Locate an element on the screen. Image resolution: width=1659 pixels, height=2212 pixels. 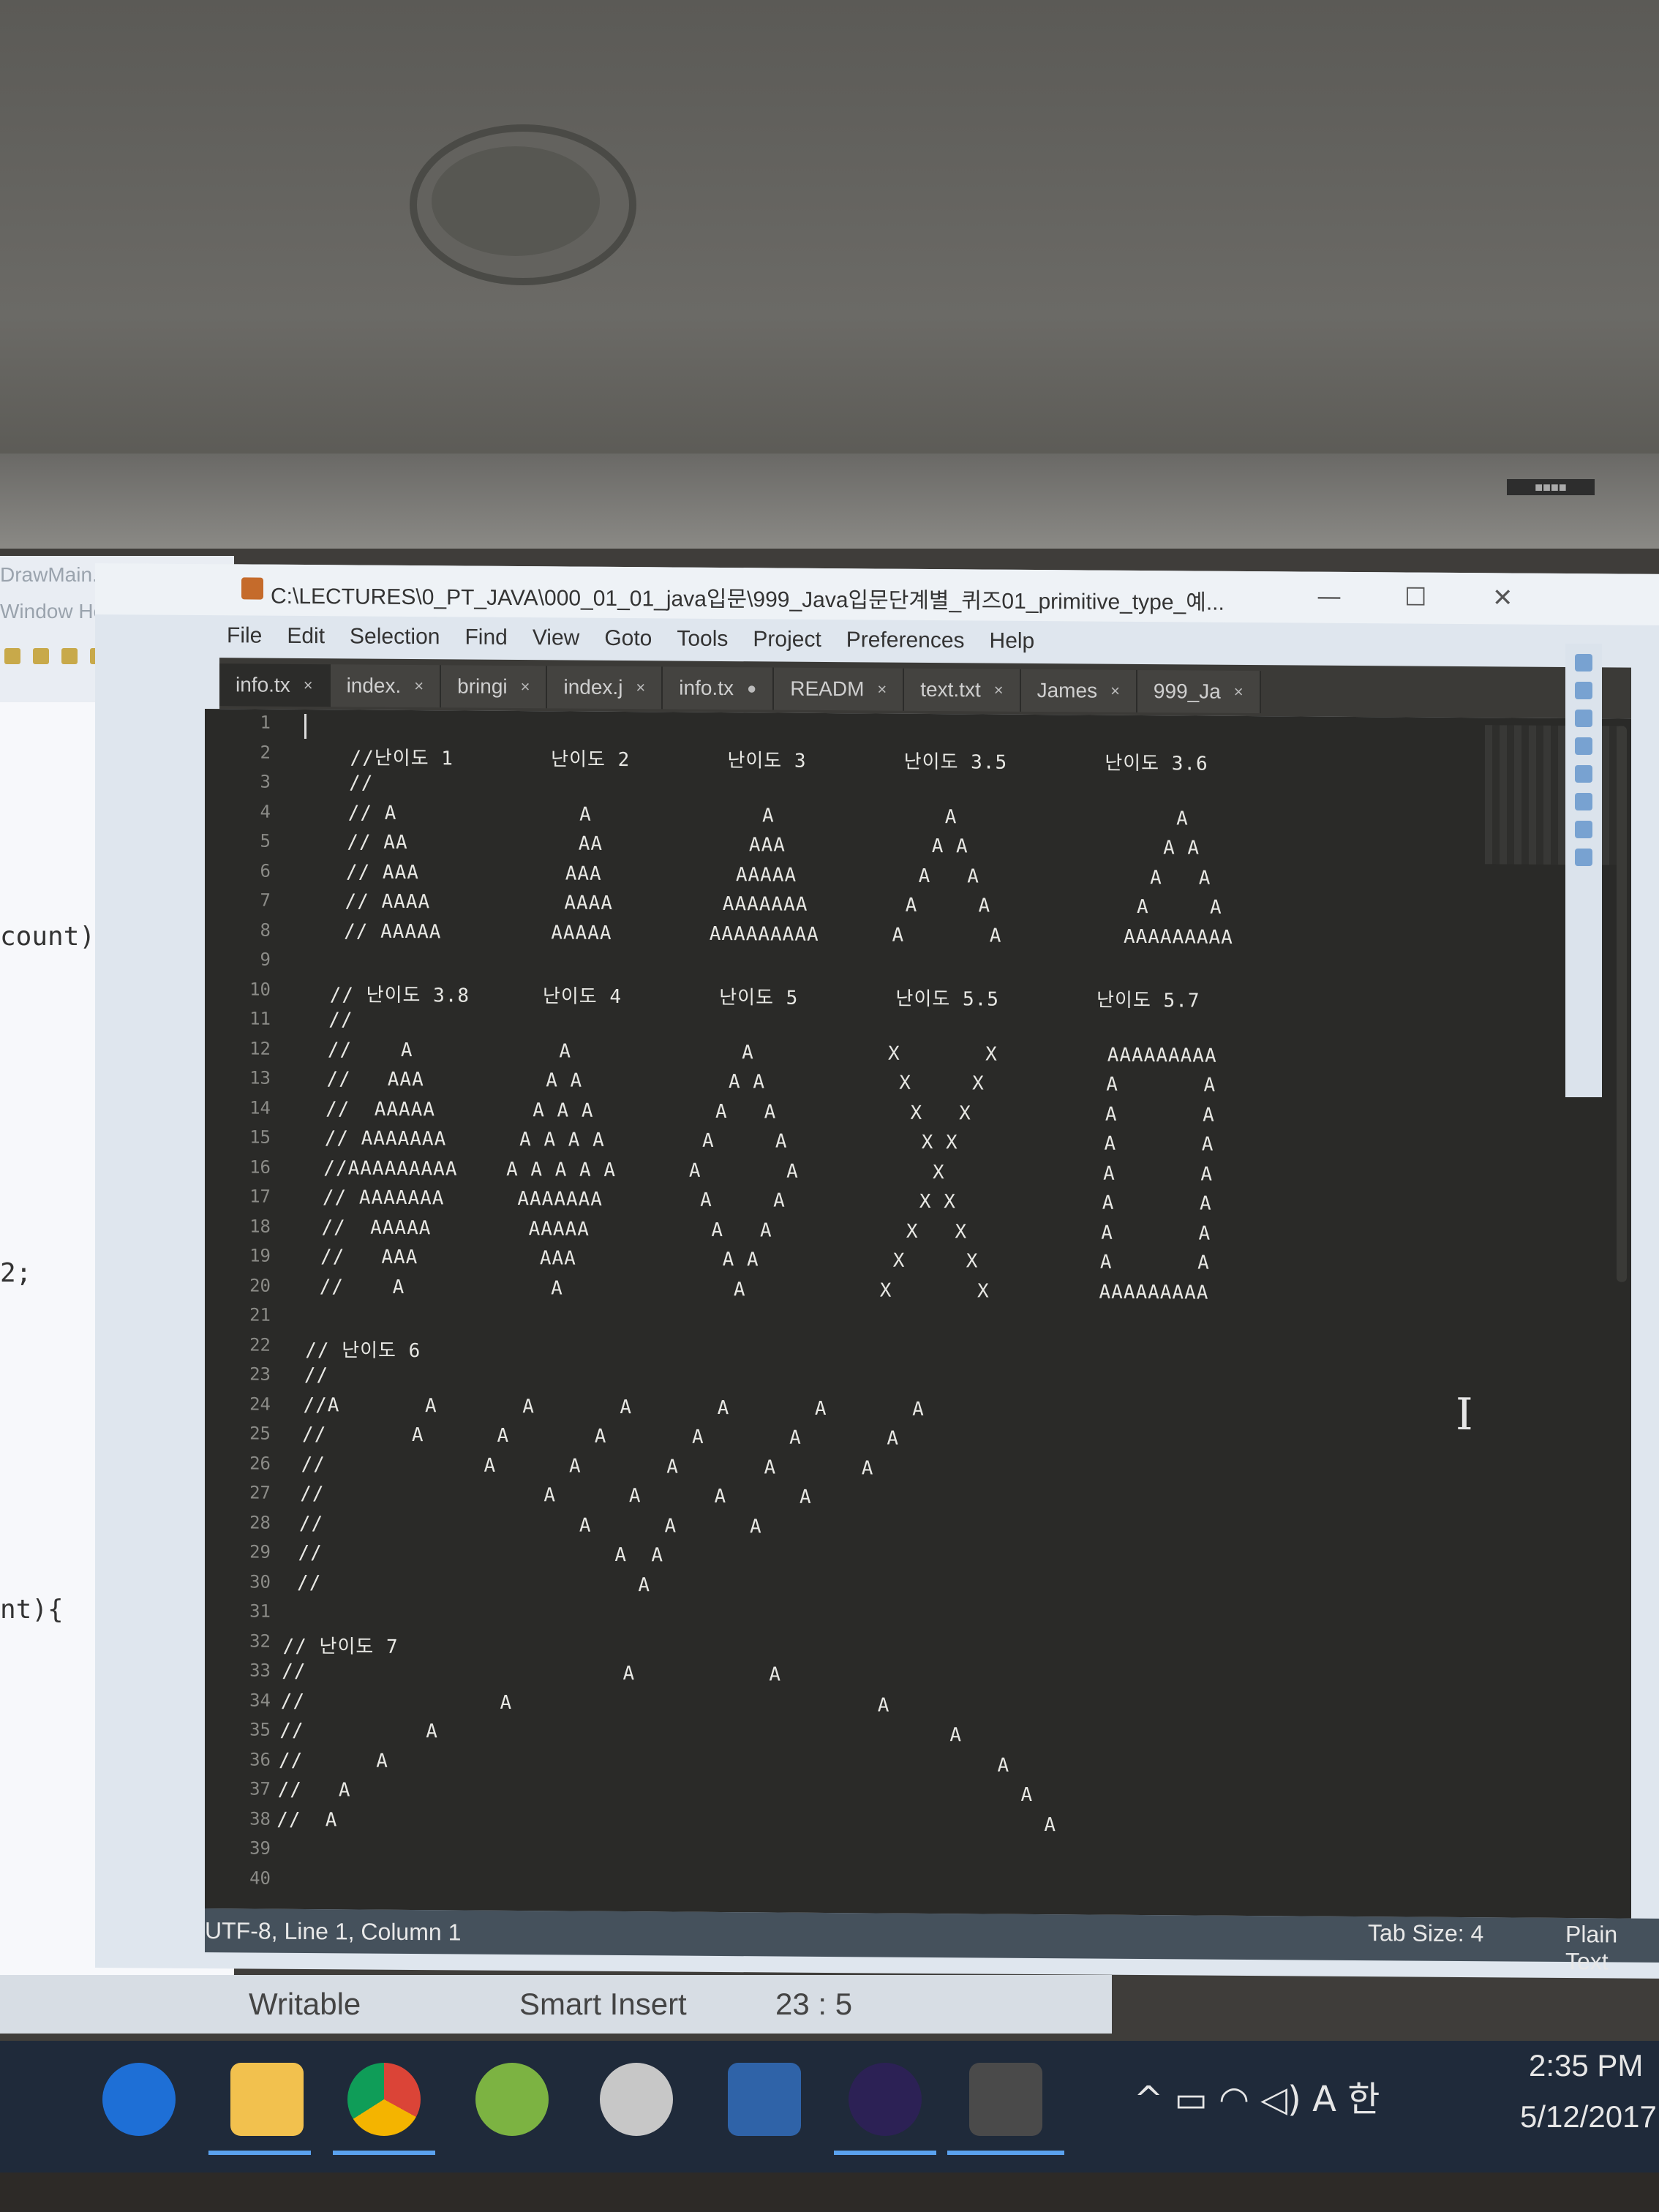
tab-999-java: 999_Ja × is located at coordinates (1199, 691).